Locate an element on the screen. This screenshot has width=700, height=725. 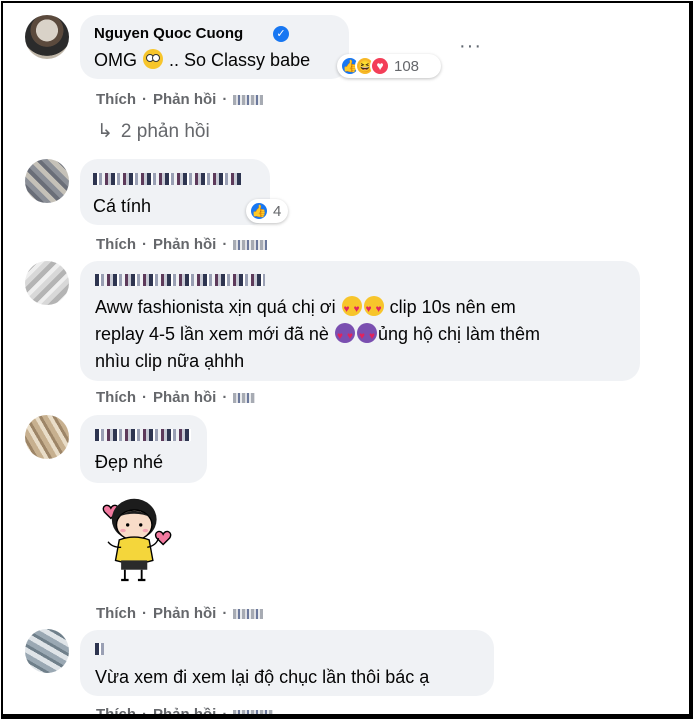
reaction-summary: 👍 4 is located at coordinates (267, 211).